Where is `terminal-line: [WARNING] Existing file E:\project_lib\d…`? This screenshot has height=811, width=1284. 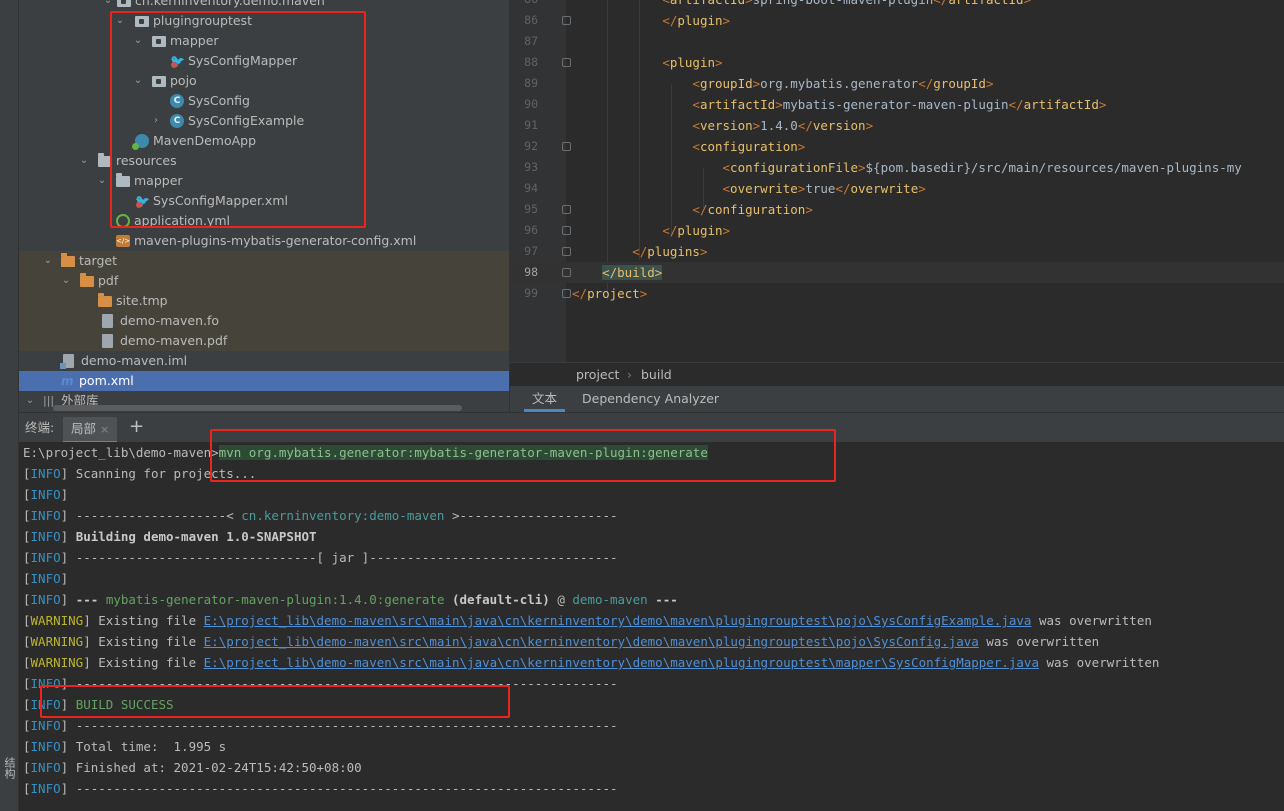 terminal-line: [WARNING] Existing file E:\project_lib\d… is located at coordinates (587, 620).